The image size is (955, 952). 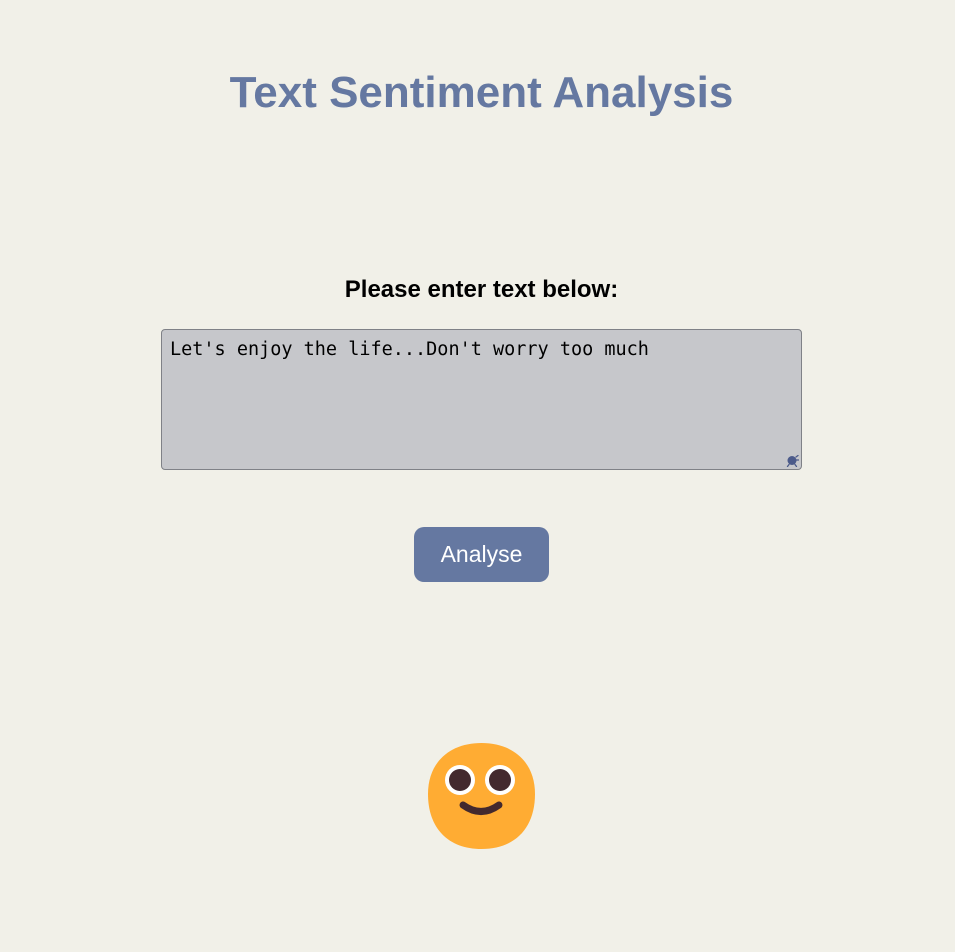 What do you see at coordinates (481, 554) in the screenshot?
I see `analyse-button: Analyse` at bounding box center [481, 554].